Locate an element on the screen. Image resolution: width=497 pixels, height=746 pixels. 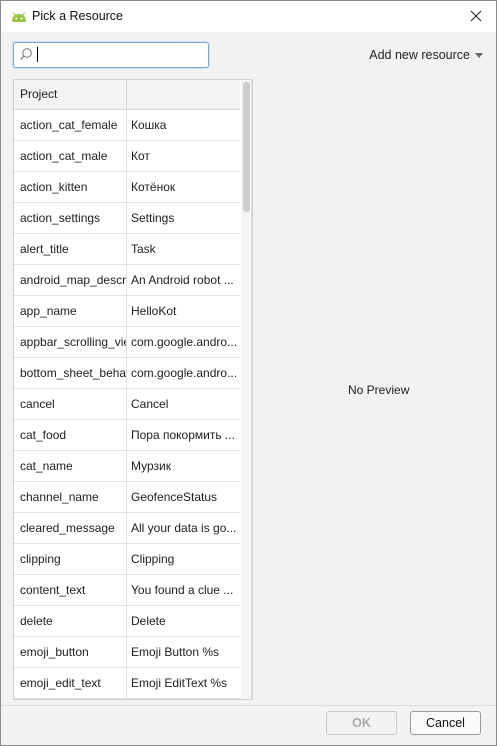
resource-value: Task is located at coordinates (143, 249).